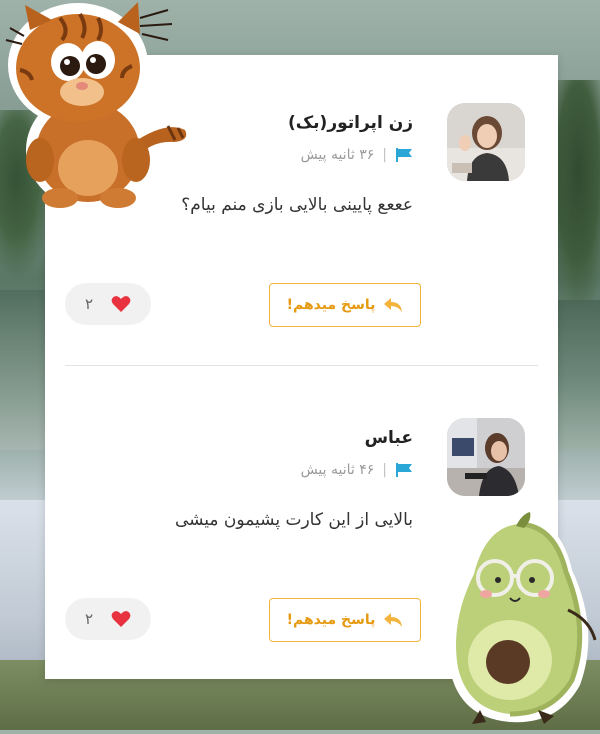  I want to click on username: زن اپراتور(بک), so click(350, 123).